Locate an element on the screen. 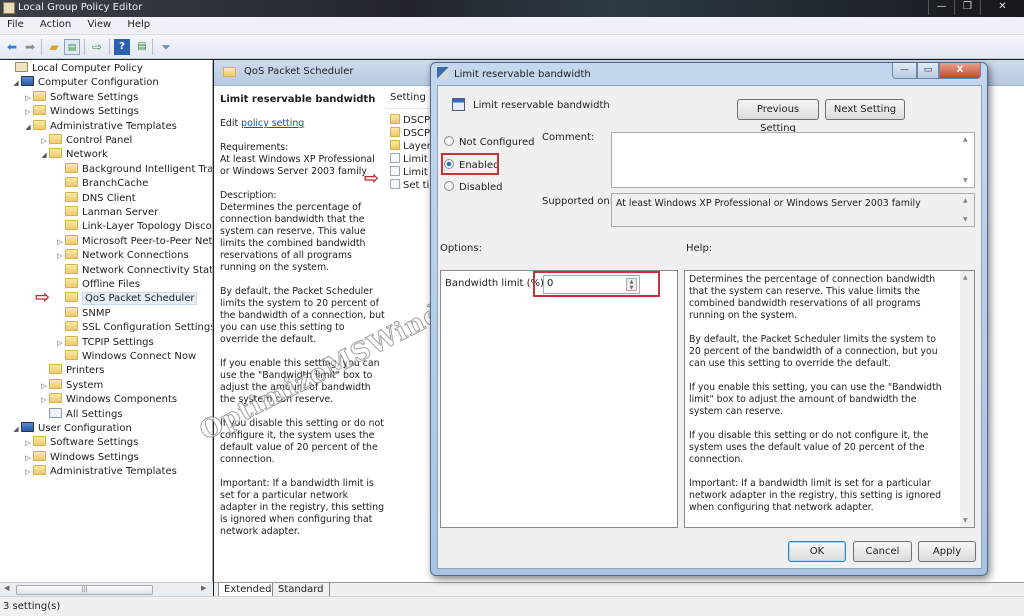 The image size is (1024, 616). tree-item: Local Computer Policy is located at coordinates (74, 69).